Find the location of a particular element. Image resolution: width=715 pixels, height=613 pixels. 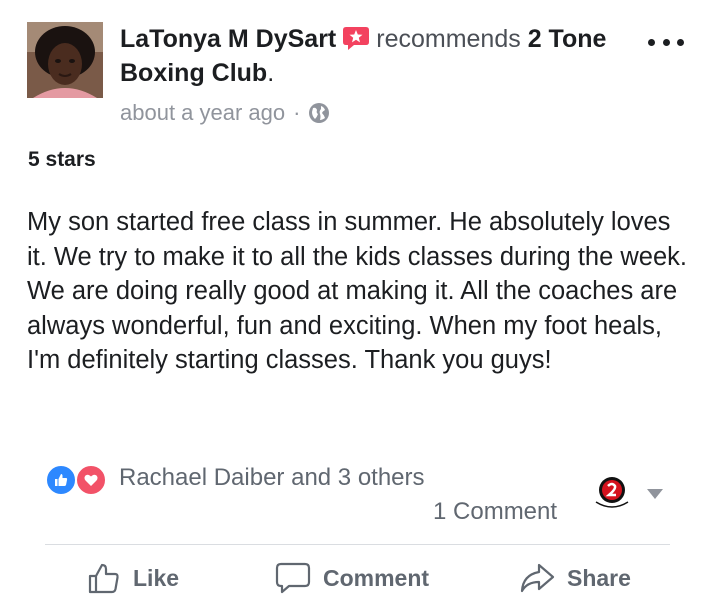

comment-bubble-icon is located at coordinates (293, 578).